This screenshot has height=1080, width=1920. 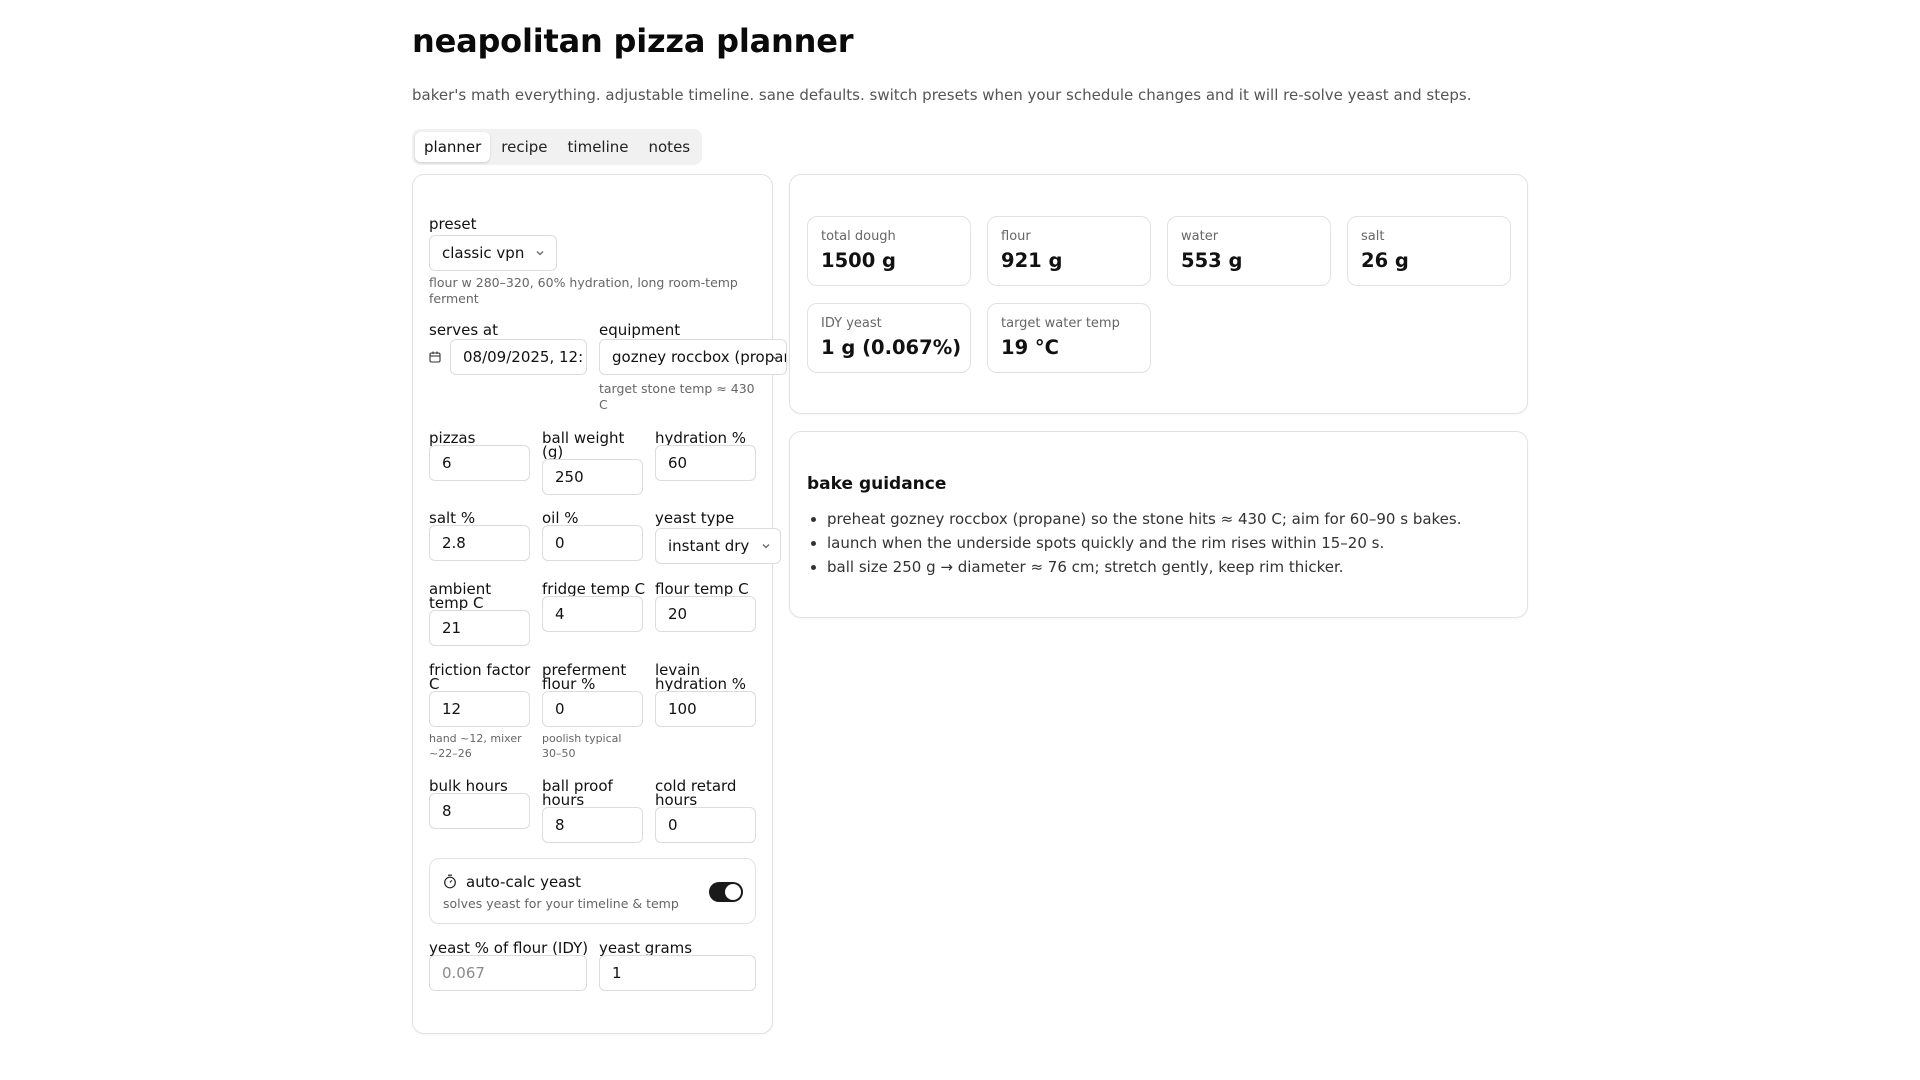 What do you see at coordinates (524, 882) in the screenshot?
I see `auto-calc-title: auto-calc yeast` at bounding box center [524, 882].